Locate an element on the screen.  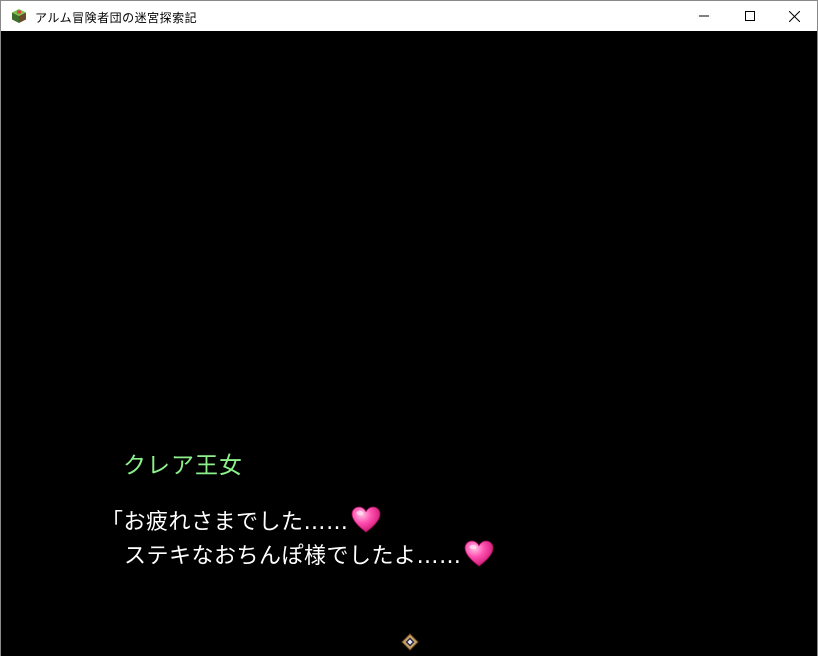
maximize-button is located at coordinates (750, 16).